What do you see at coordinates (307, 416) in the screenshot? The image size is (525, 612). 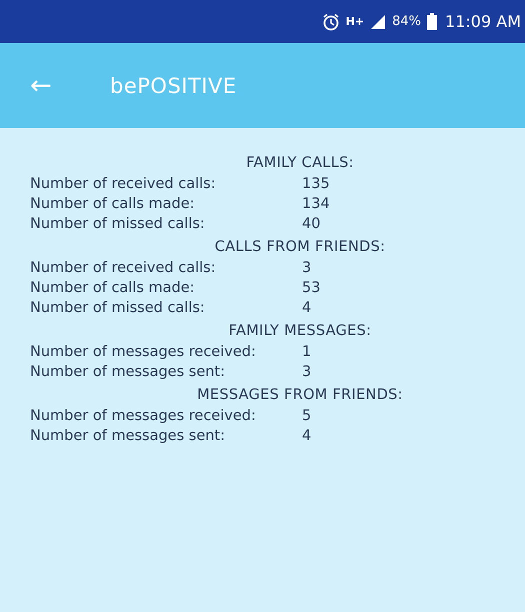 I see `stat-value: 5` at bounding box center [307, 416].